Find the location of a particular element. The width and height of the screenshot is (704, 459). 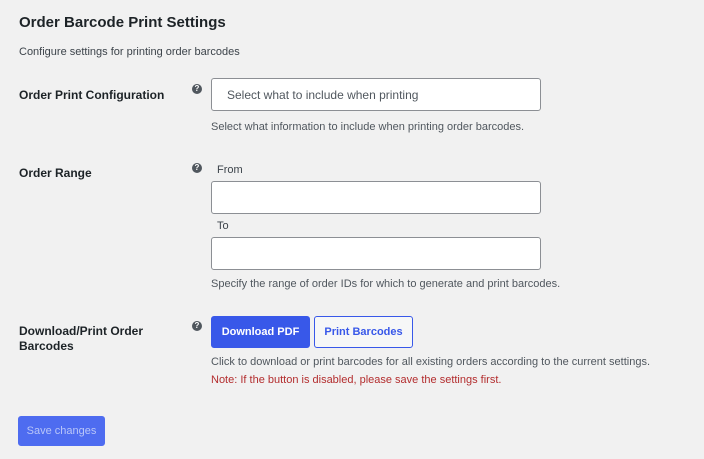

from-label: From is located at coordinates (230, 170).